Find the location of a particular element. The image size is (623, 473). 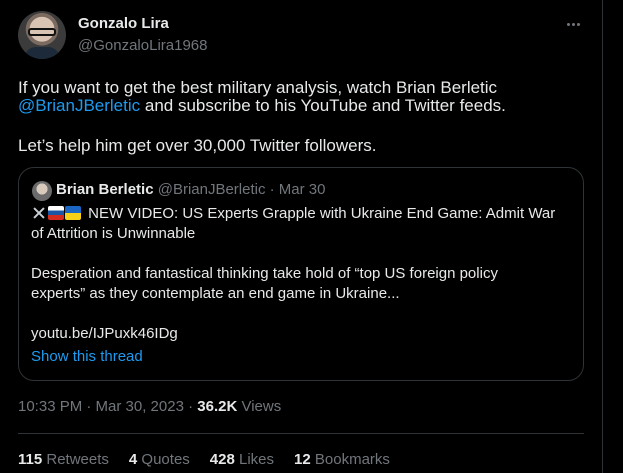

author-name: Gonzalo Lira is located at coordinates (123, 23).